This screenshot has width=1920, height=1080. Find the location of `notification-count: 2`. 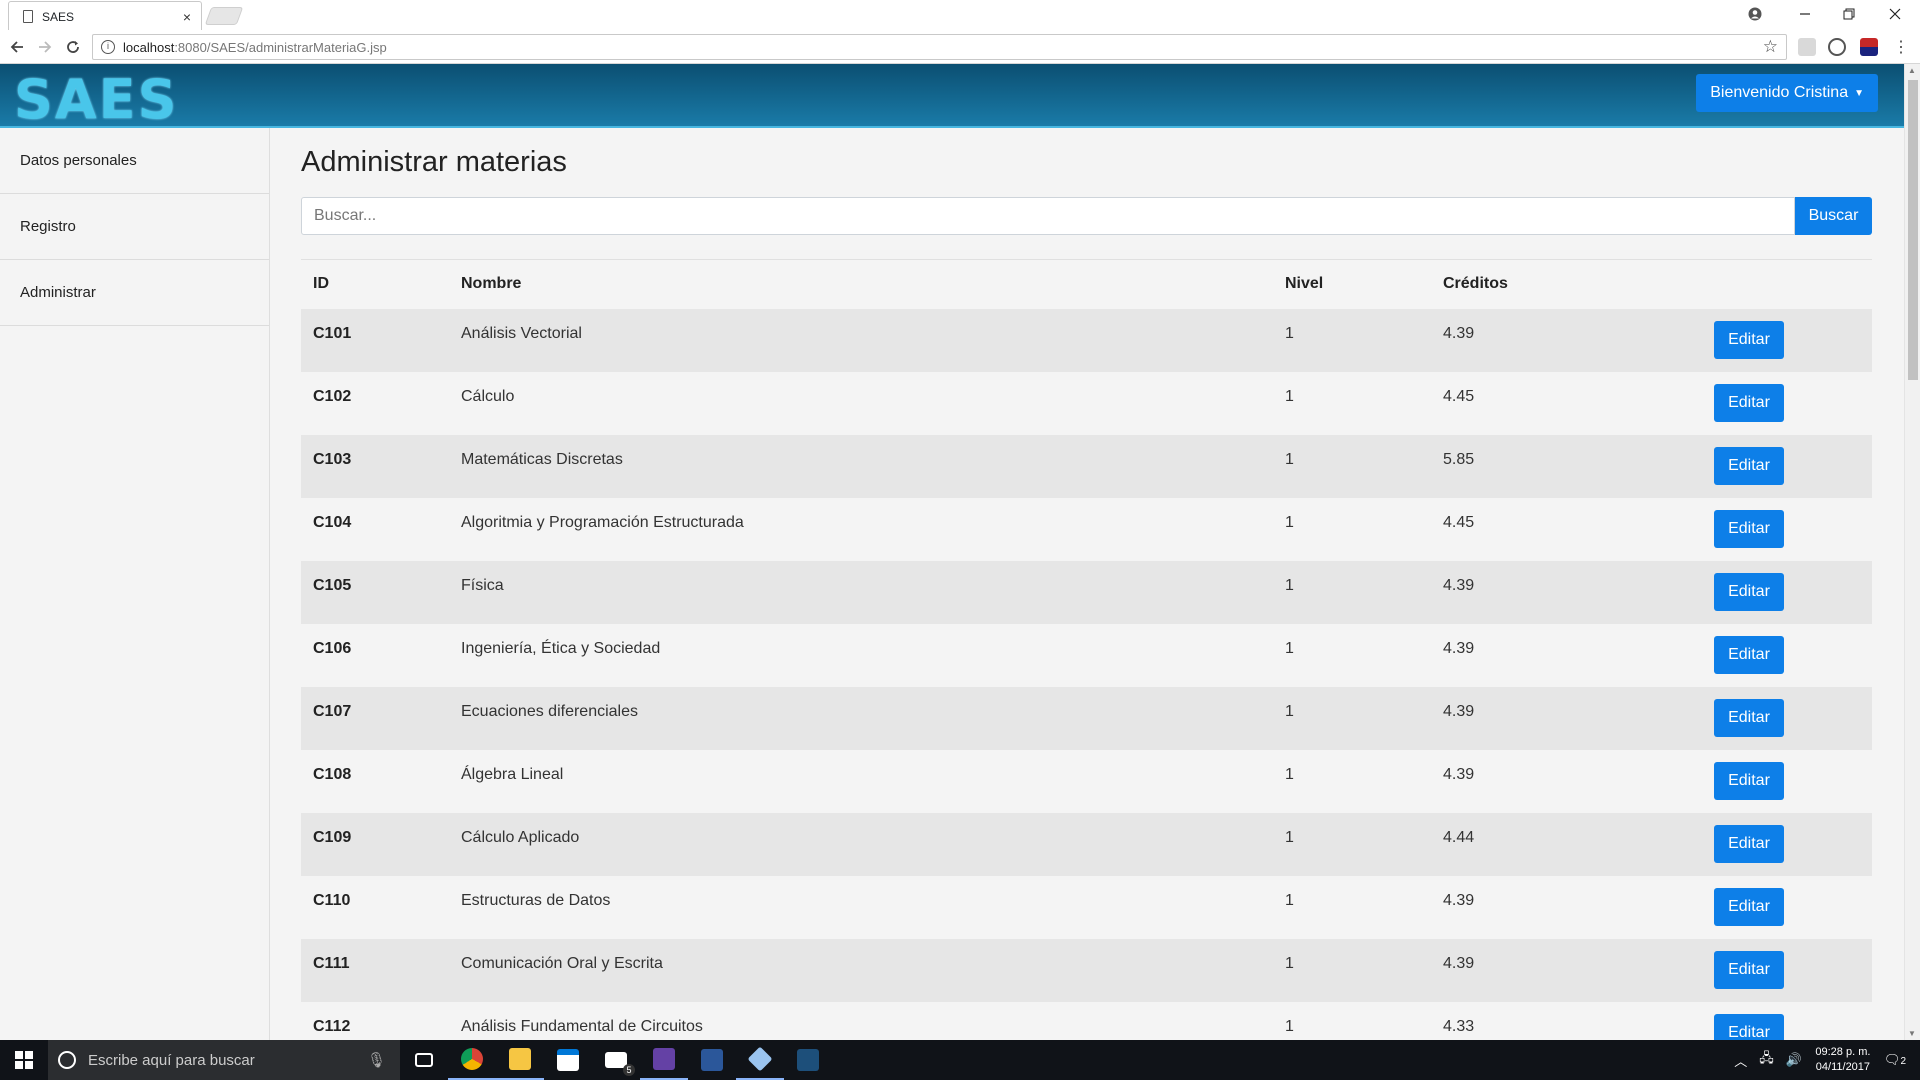

notification-count: 2 is located at coordinates (1903, 1061).